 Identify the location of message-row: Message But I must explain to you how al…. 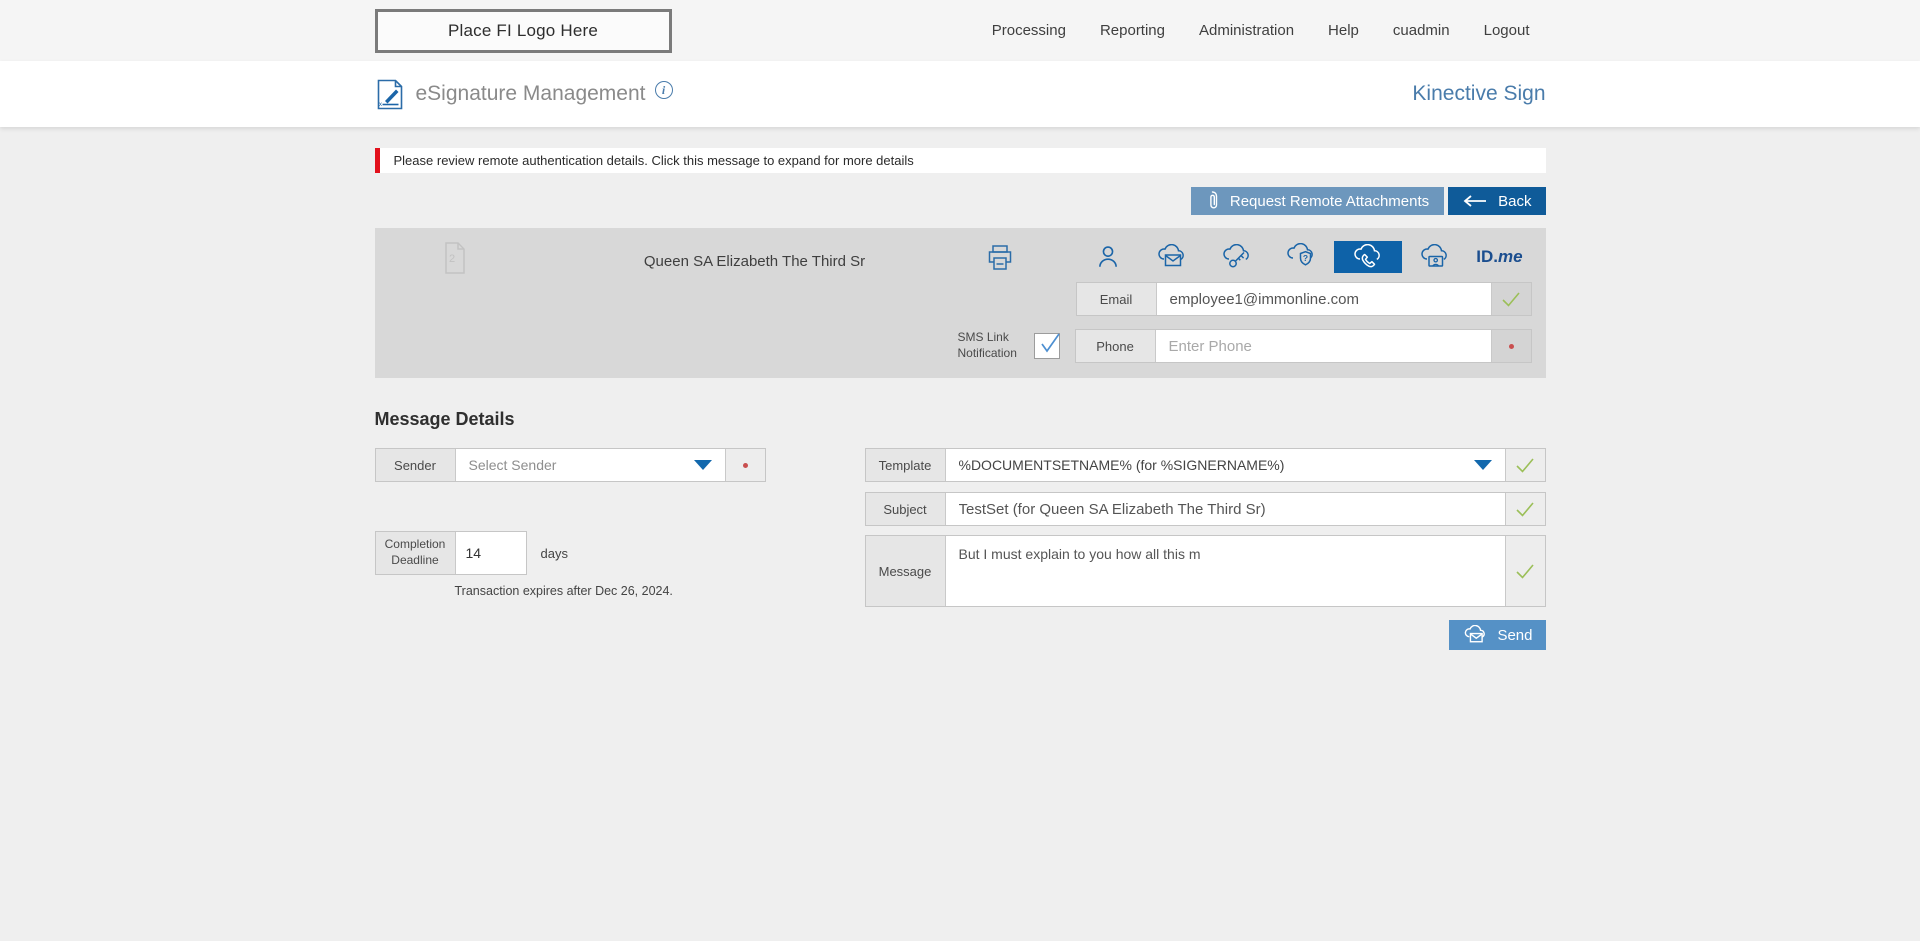
(1205, 571).